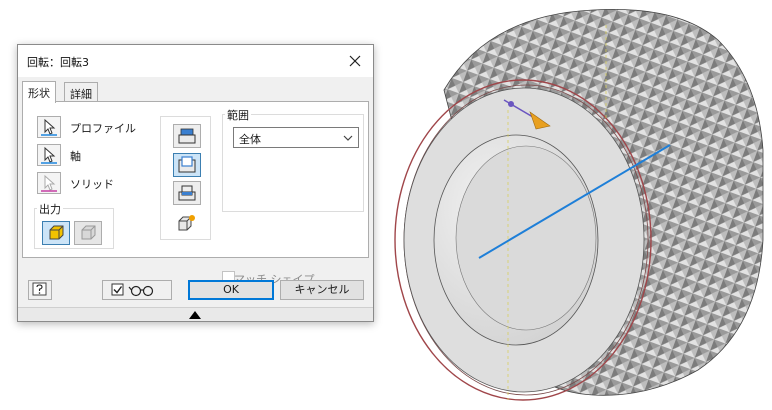 The image size is (772, 410). I want to click on solid-select-button, so click(49, 183).